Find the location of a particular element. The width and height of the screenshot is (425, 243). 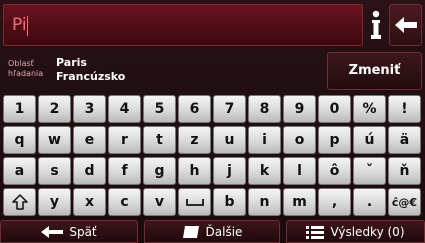

key-u-acute: ú is located at coordinates (369, 140).